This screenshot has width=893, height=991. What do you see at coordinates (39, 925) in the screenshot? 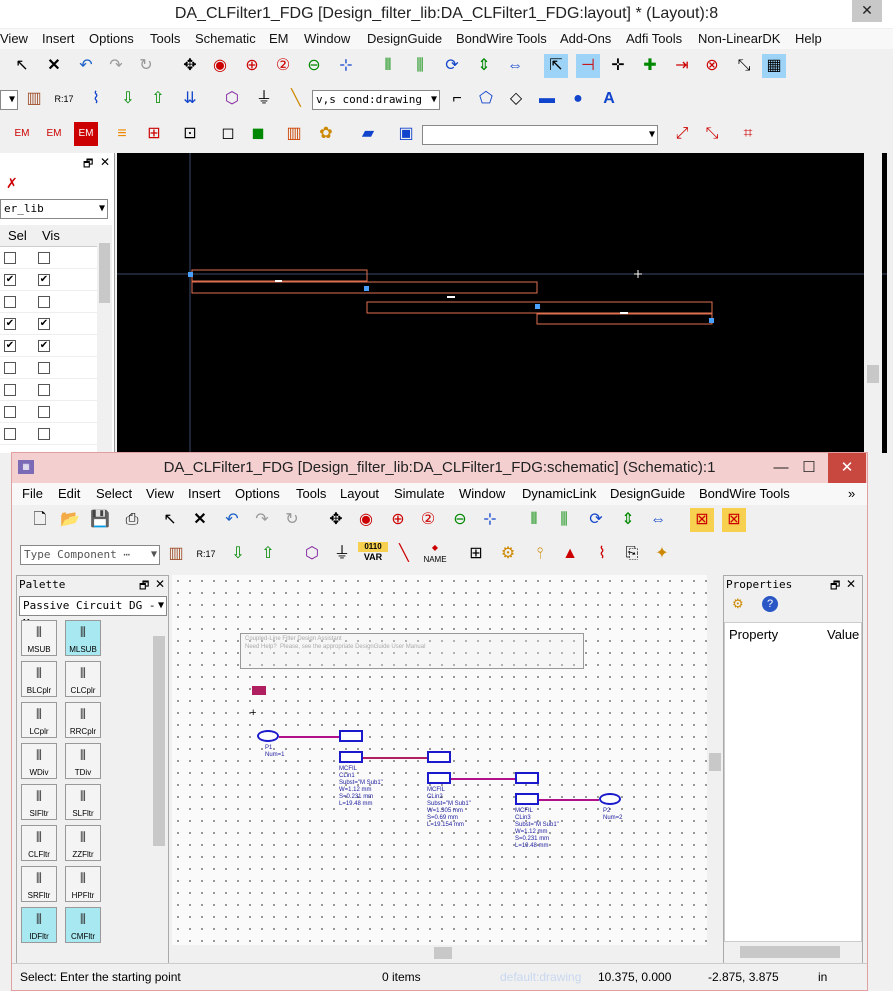
I see `palette-item-idfltr: ⫴ IDFltr` at bounding box center [39, 925].